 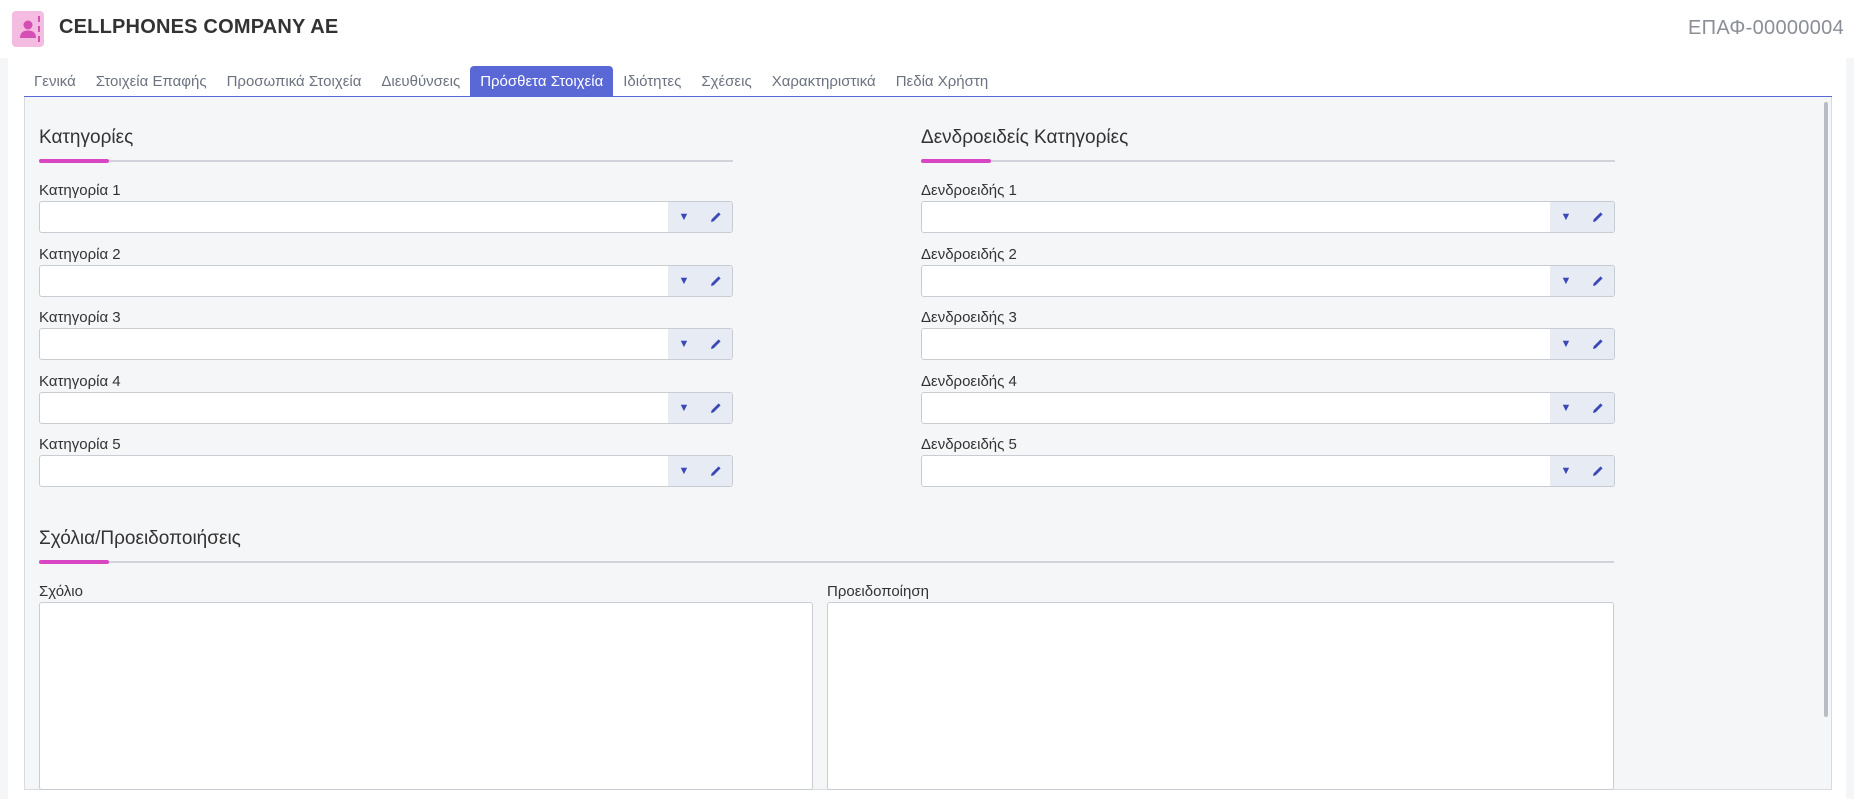 What do you see at coordinates (80, 190) in the screenshot?
I see `category-1-label: Κατηγορία 1` at bounding box center [80, 190].